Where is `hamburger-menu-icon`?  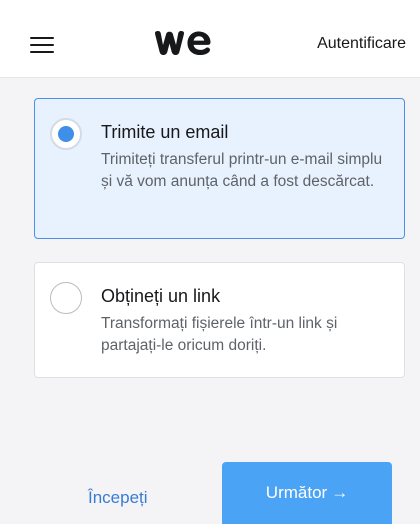 hamburger-menu-icon is located at coordinates (42, 44).